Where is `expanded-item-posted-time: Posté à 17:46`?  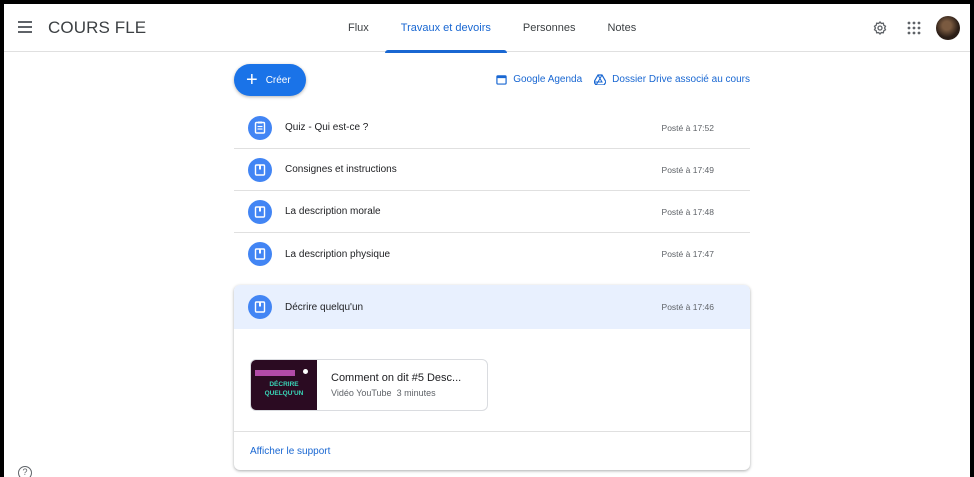 expanded-item-posted-time: Posté à 17:46 is located at coordinates (687, 307).